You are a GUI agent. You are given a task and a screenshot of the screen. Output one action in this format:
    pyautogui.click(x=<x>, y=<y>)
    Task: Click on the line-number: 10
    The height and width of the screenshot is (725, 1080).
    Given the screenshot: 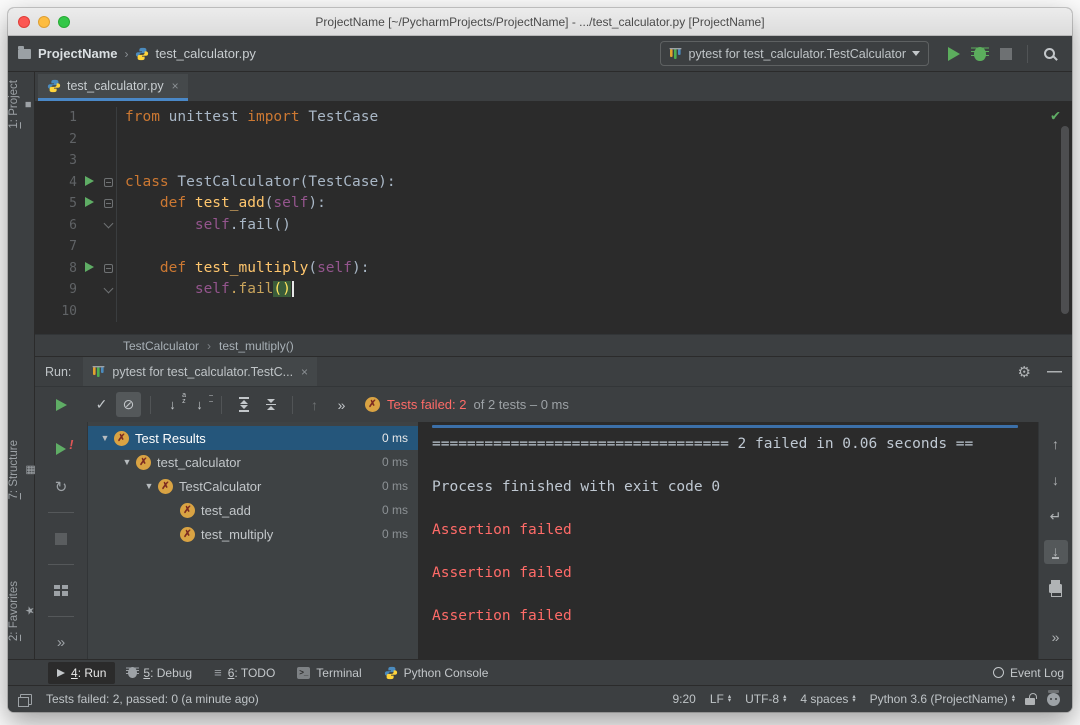 What is the action you would take?
    pyautogui.click(x=56, y=312)
    